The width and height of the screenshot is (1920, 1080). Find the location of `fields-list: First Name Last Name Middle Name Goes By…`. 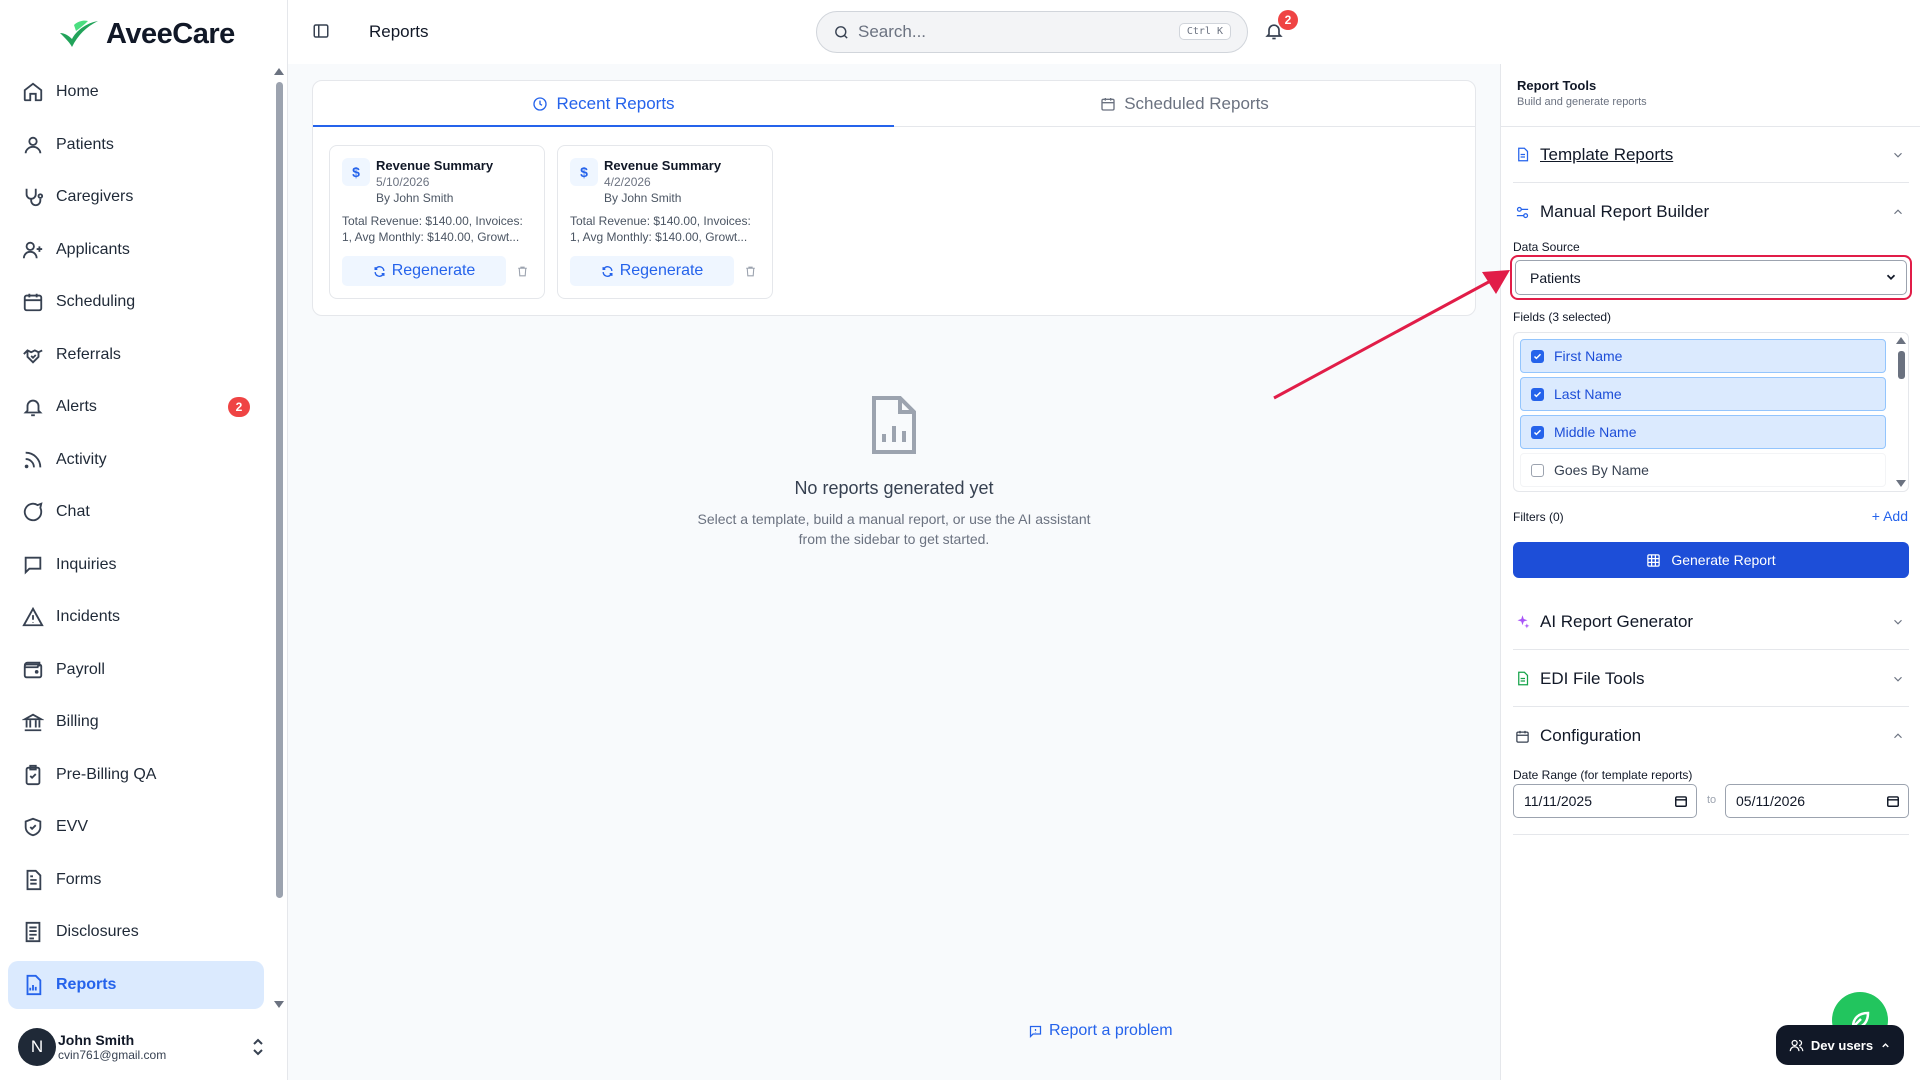

fields-list: First Name Last Name Middle Name Goes By… is located at coordinates (1711, 412).